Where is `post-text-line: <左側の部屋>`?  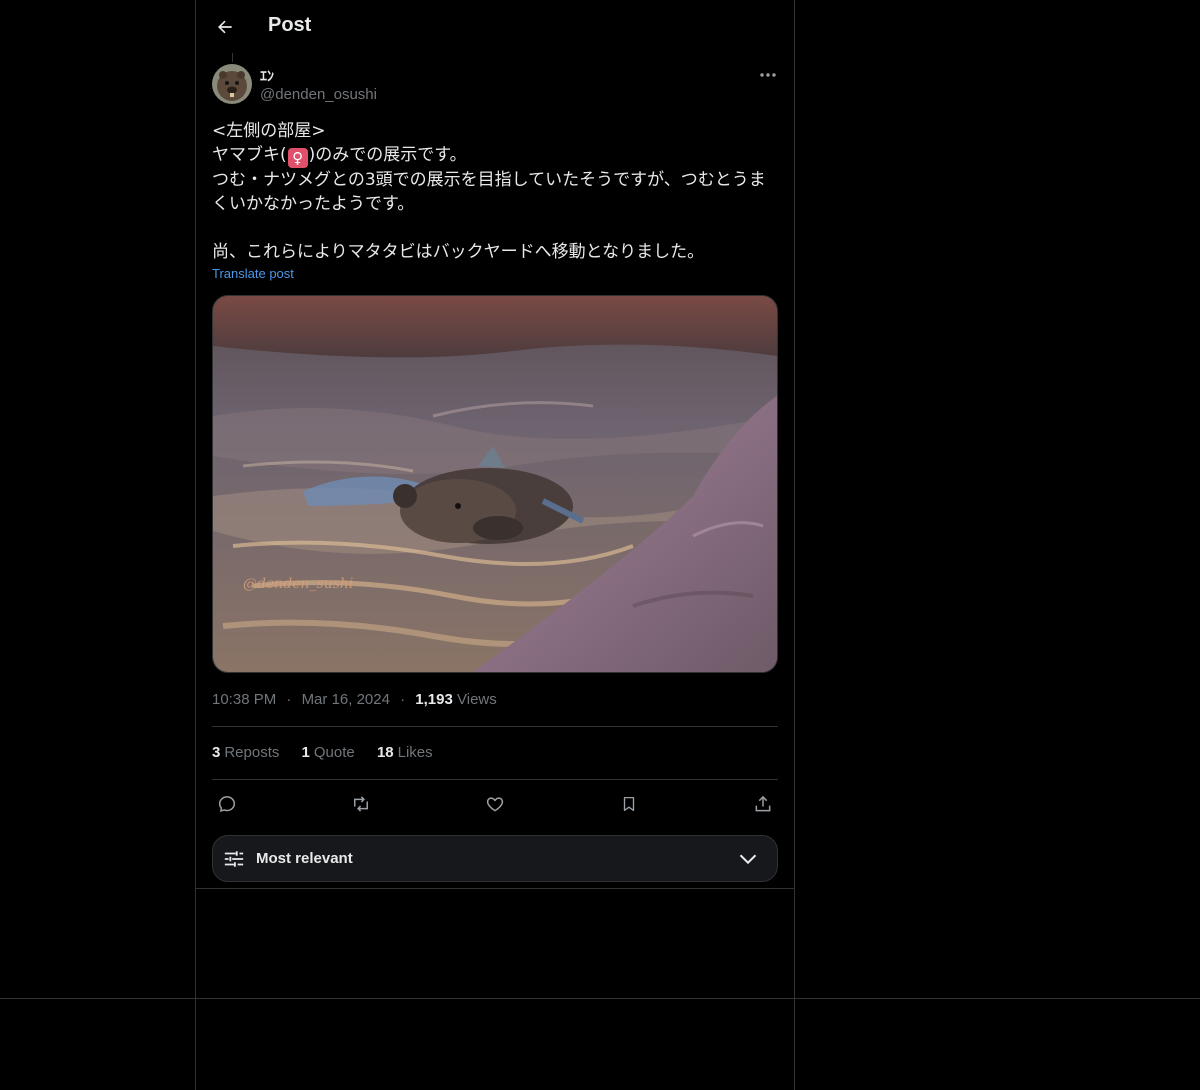
post-text-line: <左側の部屋> is located at coordinates (269, 131).